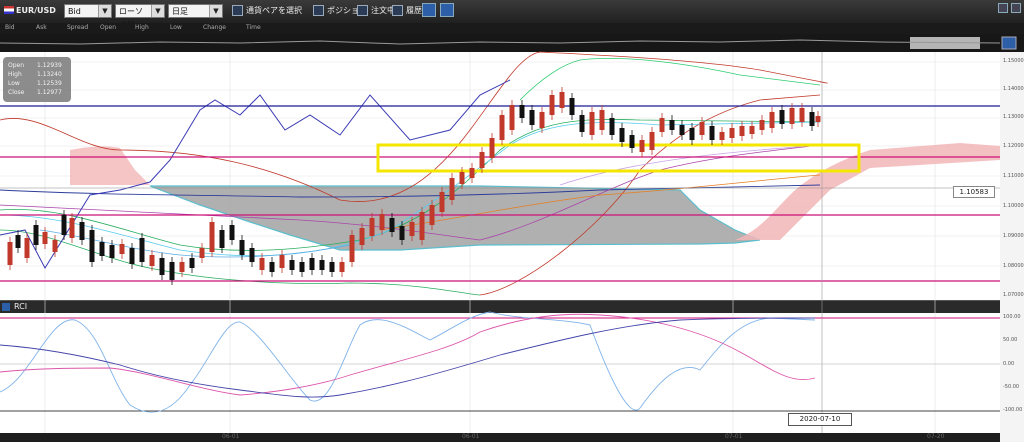 Image resolution: width=1024 pixels, height=442 pixels. I want to click on open-value: 1.12939, so click(49, 65).